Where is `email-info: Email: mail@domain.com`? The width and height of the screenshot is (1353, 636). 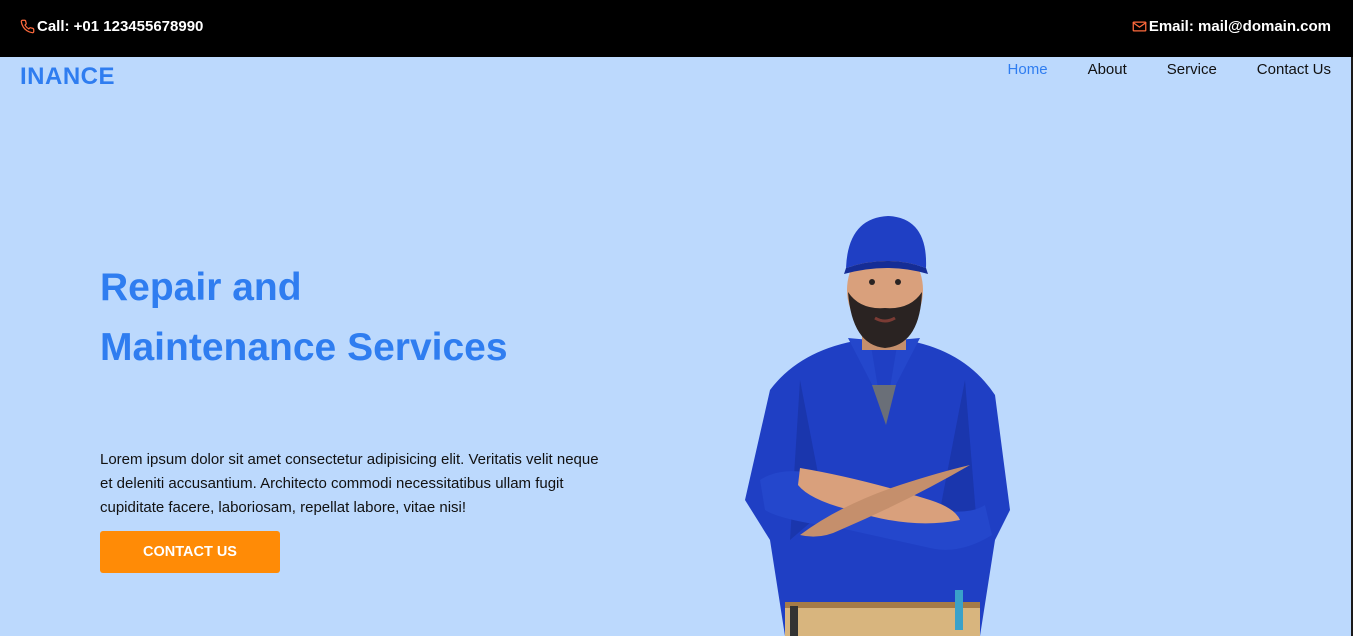 email-info: Email: mail@domain.com is located at coordinates (1231, 26).